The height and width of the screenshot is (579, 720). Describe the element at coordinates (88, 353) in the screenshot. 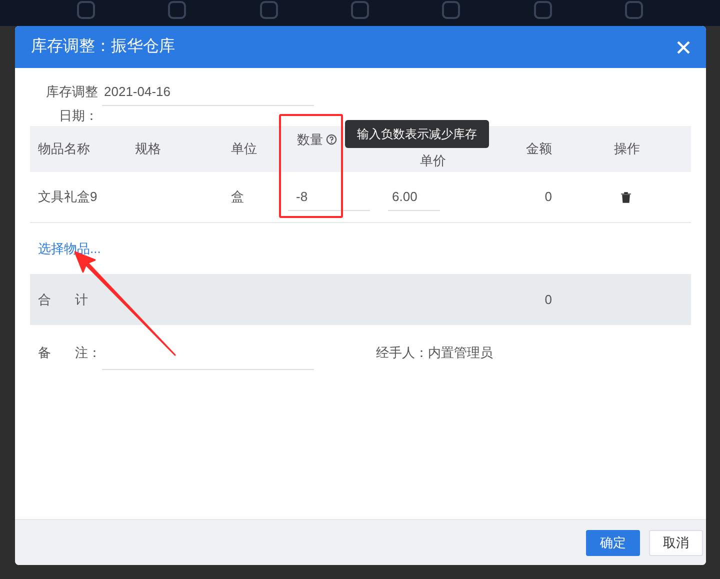

I see `remark-label: 注：` at that location.